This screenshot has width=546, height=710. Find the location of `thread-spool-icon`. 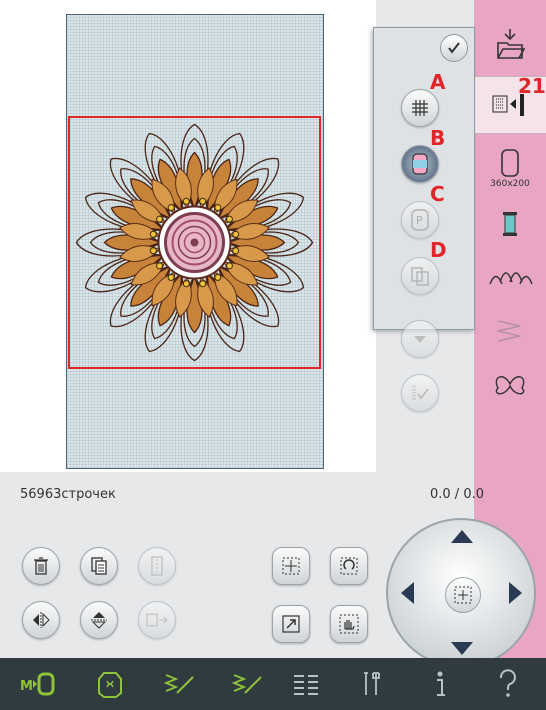

thread-spool-icon is located at coordinates (510, 224).